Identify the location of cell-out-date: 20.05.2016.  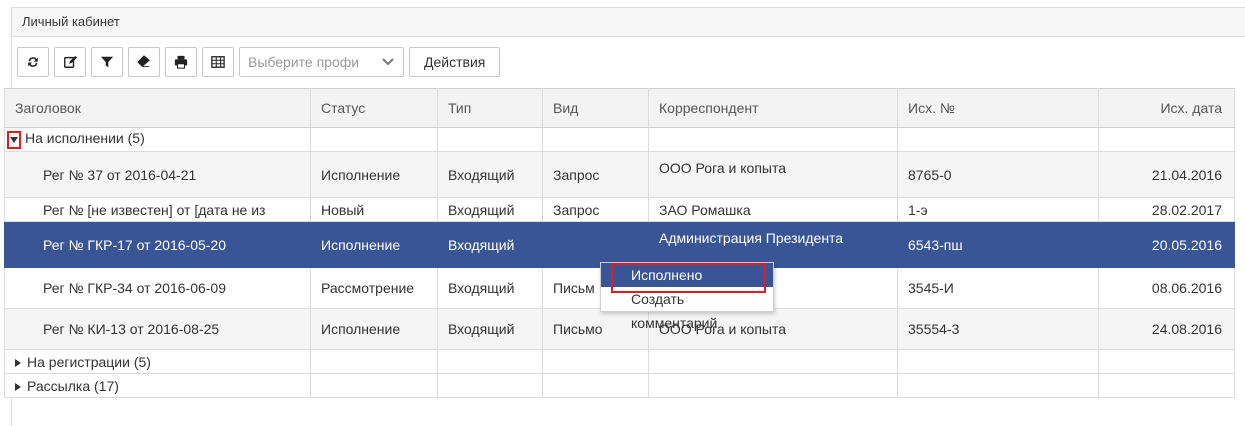
(1166, 244).